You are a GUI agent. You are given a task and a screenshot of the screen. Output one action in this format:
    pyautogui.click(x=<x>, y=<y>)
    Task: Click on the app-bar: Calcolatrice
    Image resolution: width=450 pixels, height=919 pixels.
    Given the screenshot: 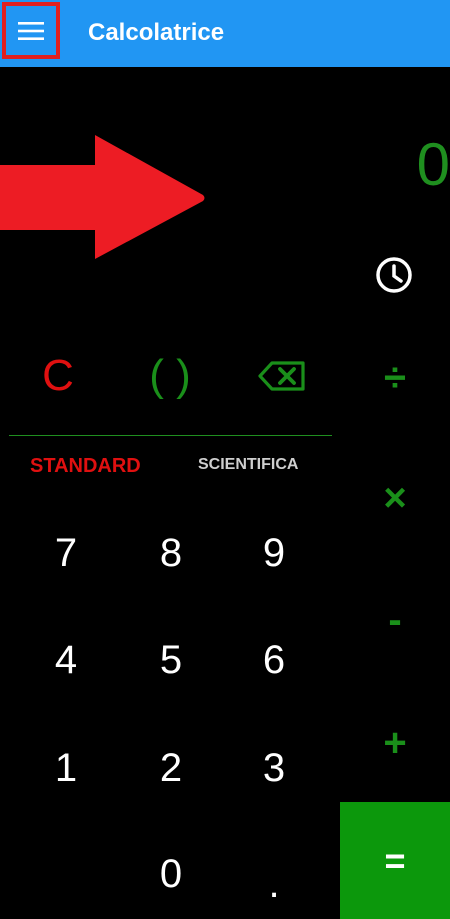 What is the action you would take?
    pyautogui.click(x=225, y=33)
    